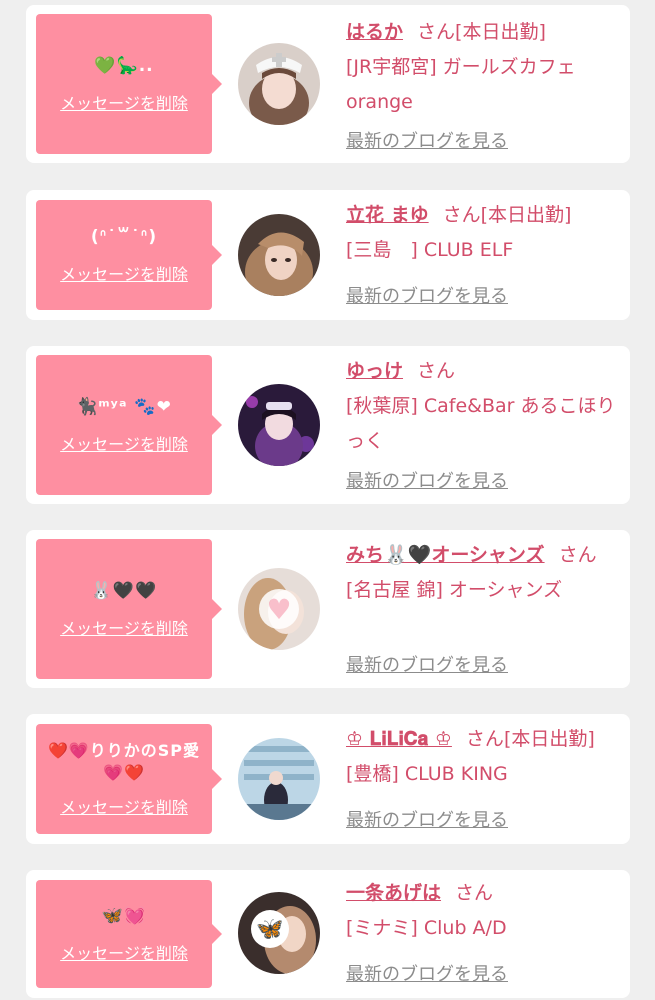 This screenshot has height=1000, width=655. I want to click on avatar: 🦋, so click(279, 933).